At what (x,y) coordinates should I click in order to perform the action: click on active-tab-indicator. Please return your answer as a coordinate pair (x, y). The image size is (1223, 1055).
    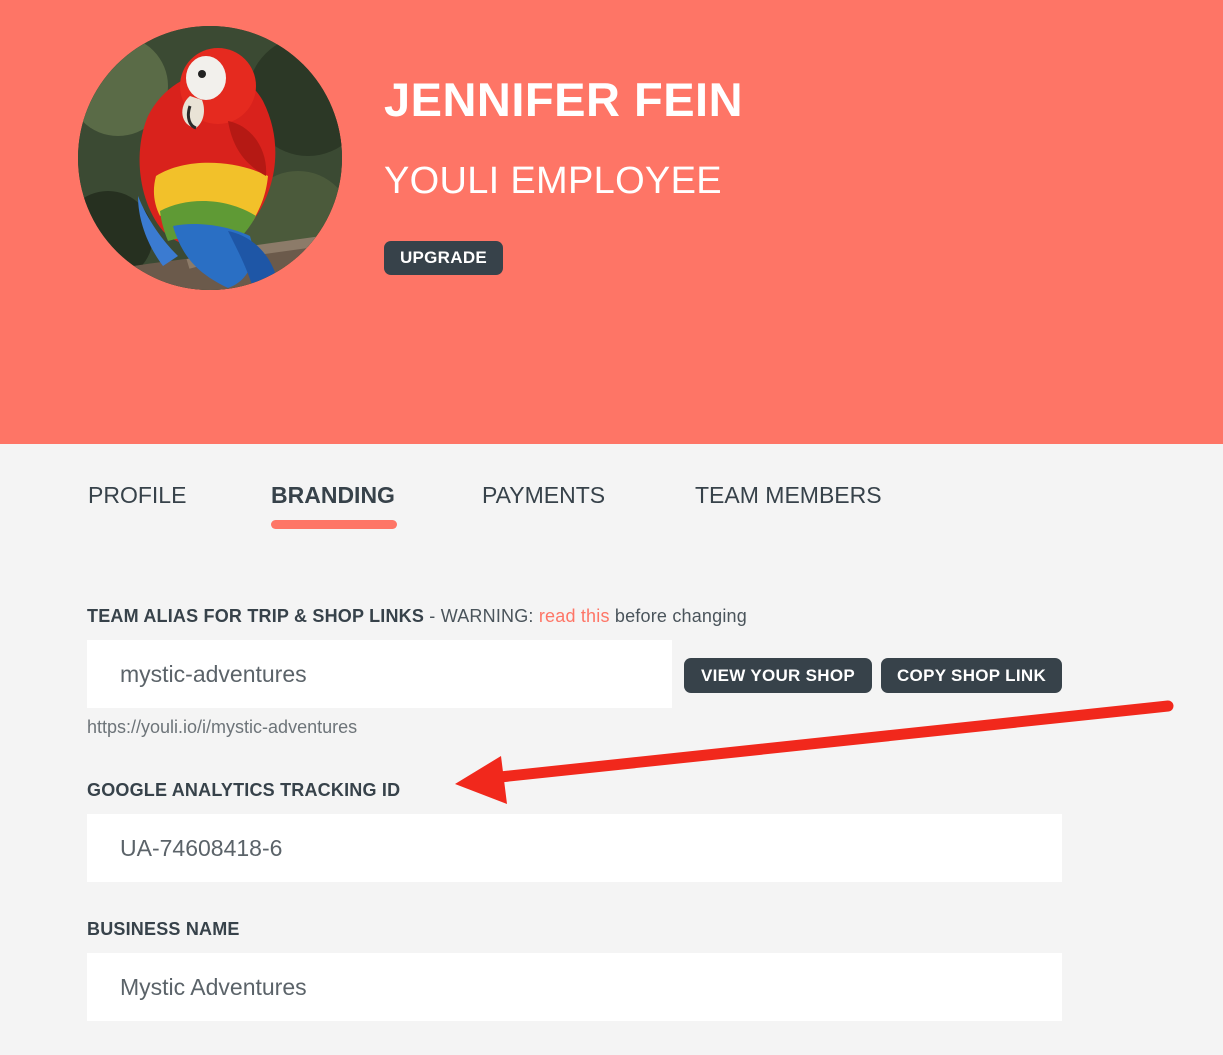
    Looking at the image, I should click on (334, 524).